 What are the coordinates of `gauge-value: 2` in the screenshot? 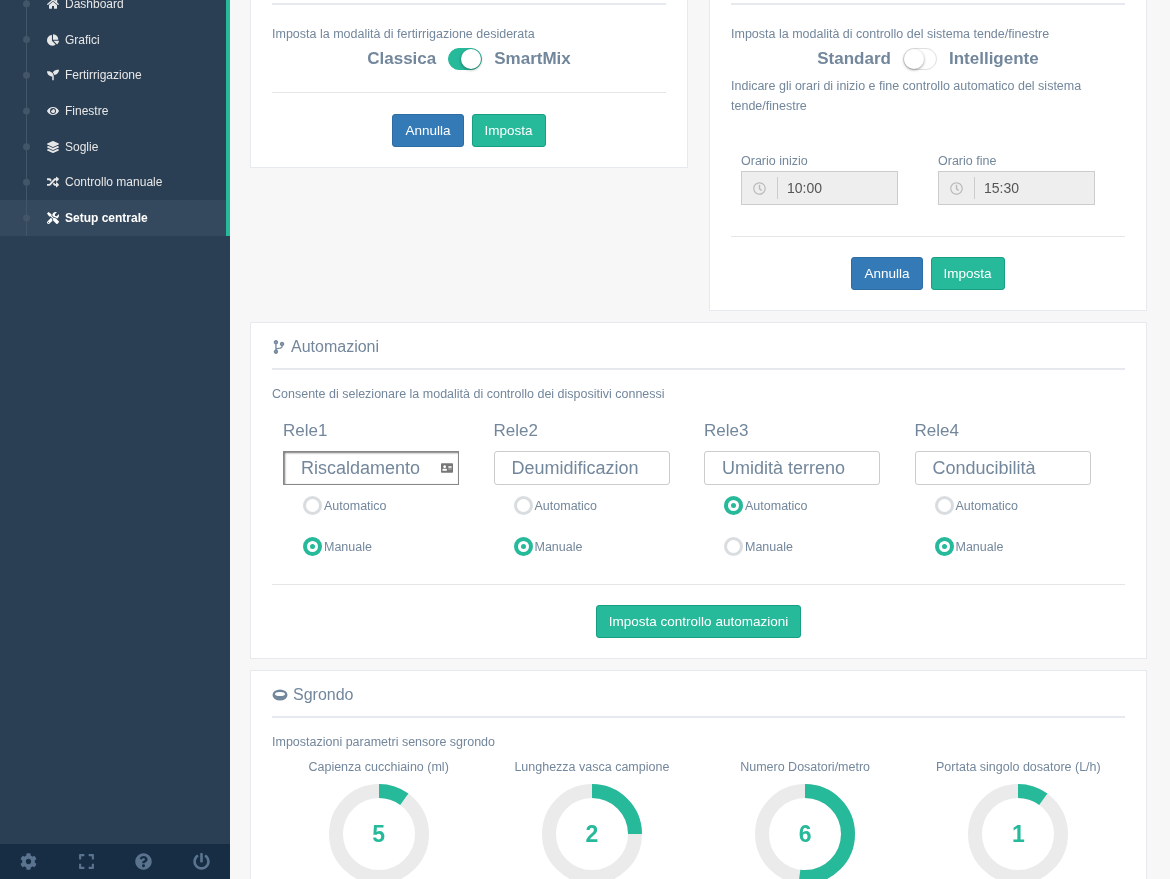 It's located at (592, 834).